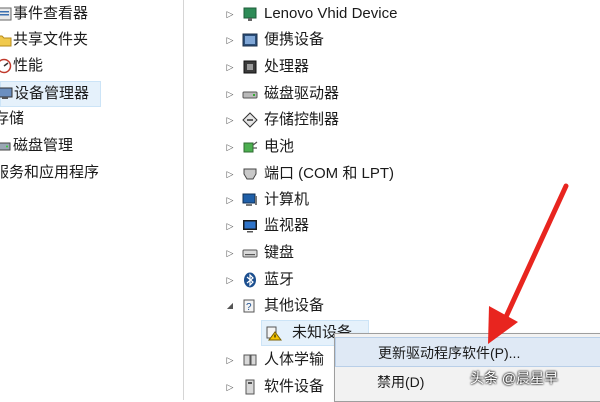 The image size is (600, 402). I want to click on device-manager-icon, so click(6, 93).